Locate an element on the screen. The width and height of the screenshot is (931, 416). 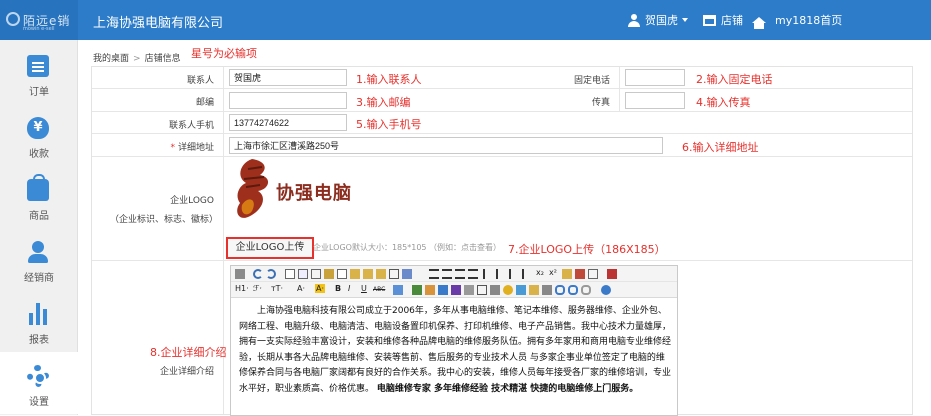
link-icon is located at coordinates (573, 290).